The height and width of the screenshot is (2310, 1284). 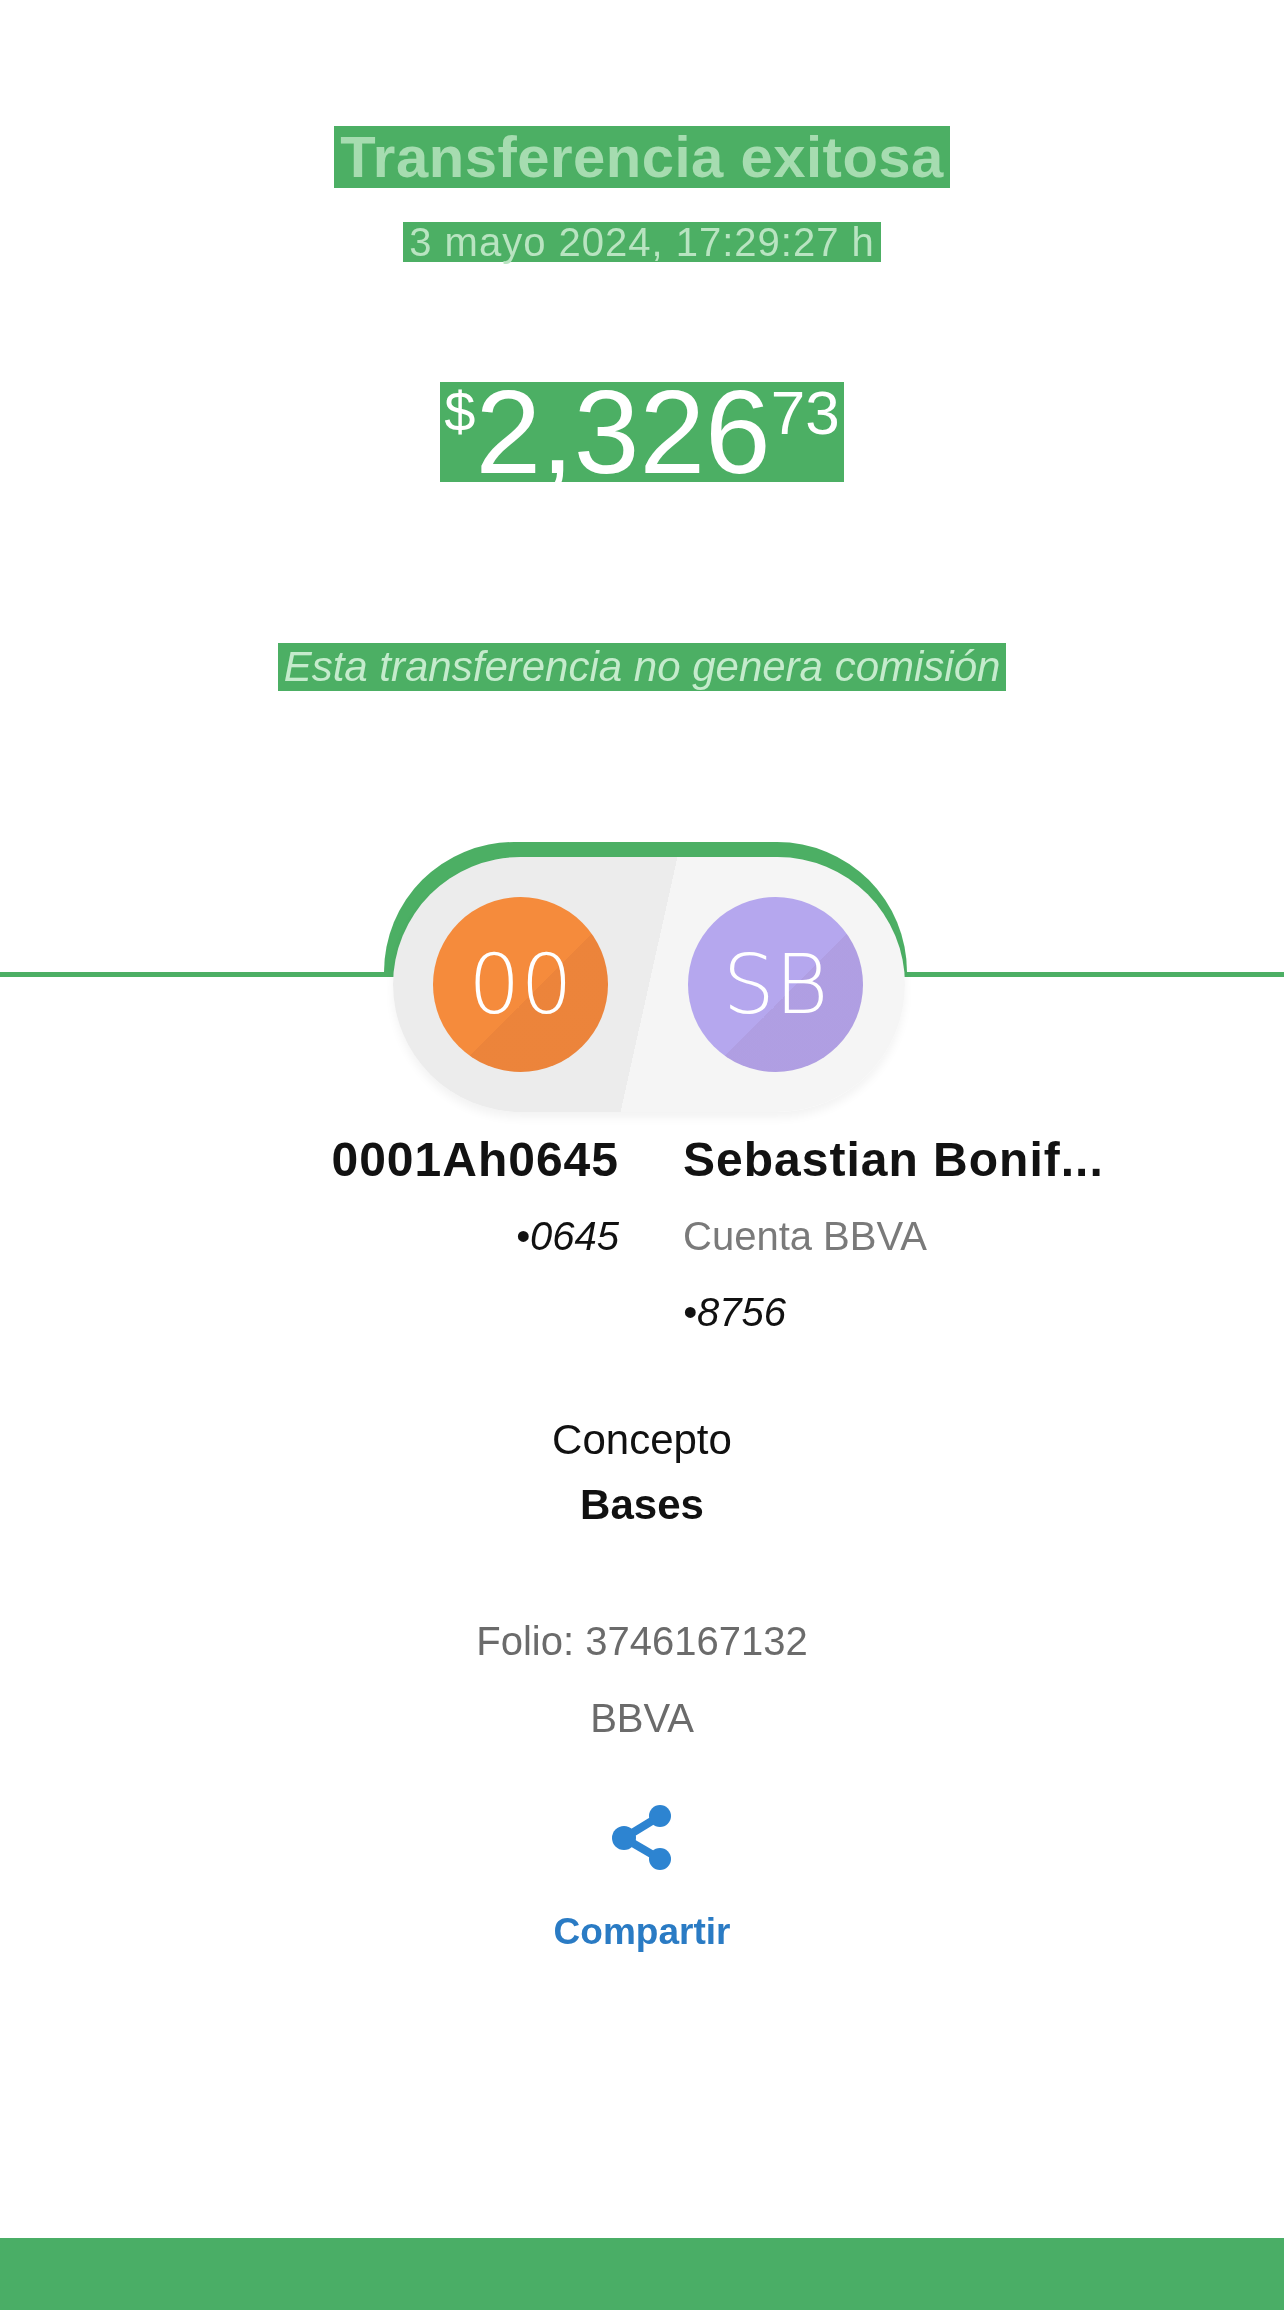 What do you see at coordinates (642, 157) in the screenshot?
I see `screen-title: Transferencia exitosa` at bounding box center [642, 157].